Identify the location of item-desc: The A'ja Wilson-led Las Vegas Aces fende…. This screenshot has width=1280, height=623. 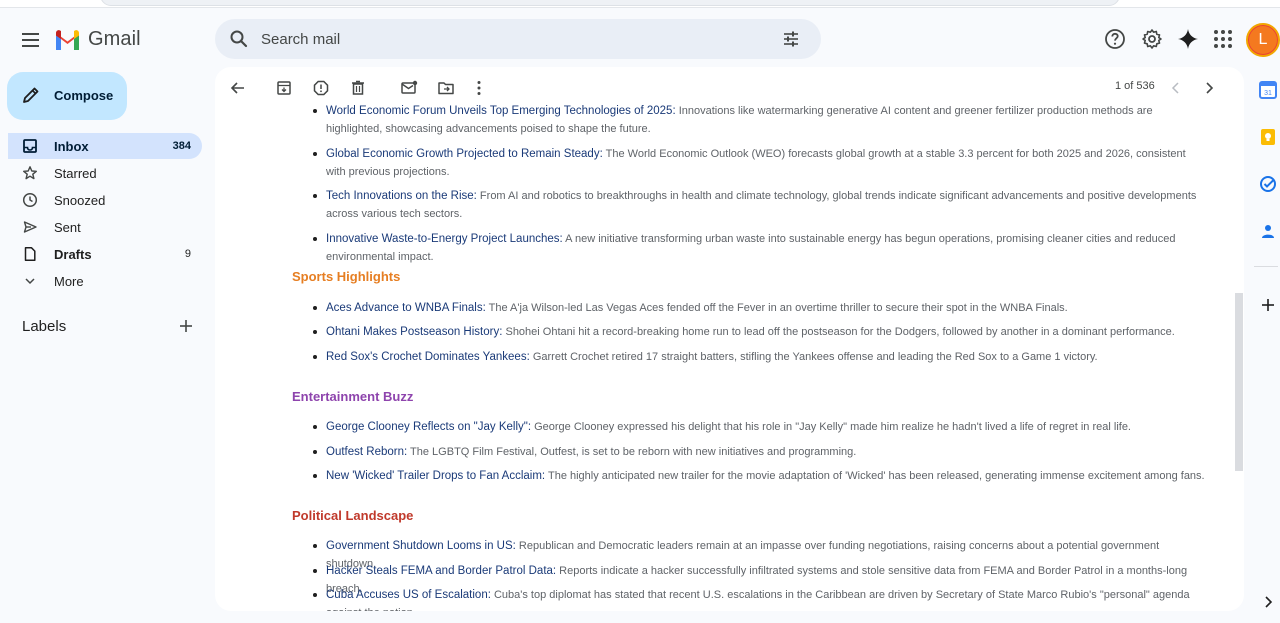
(776, 308).